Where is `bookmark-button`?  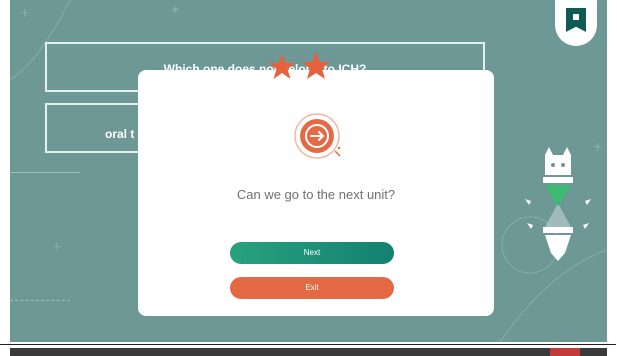
bookmark-button is located at coordinates (576, 23).